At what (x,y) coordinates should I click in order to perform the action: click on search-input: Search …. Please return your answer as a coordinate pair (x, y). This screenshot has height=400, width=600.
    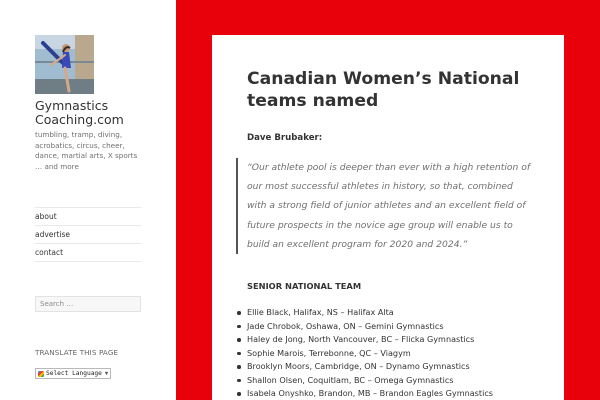
    Looking at the image, I should click on (88, 304).